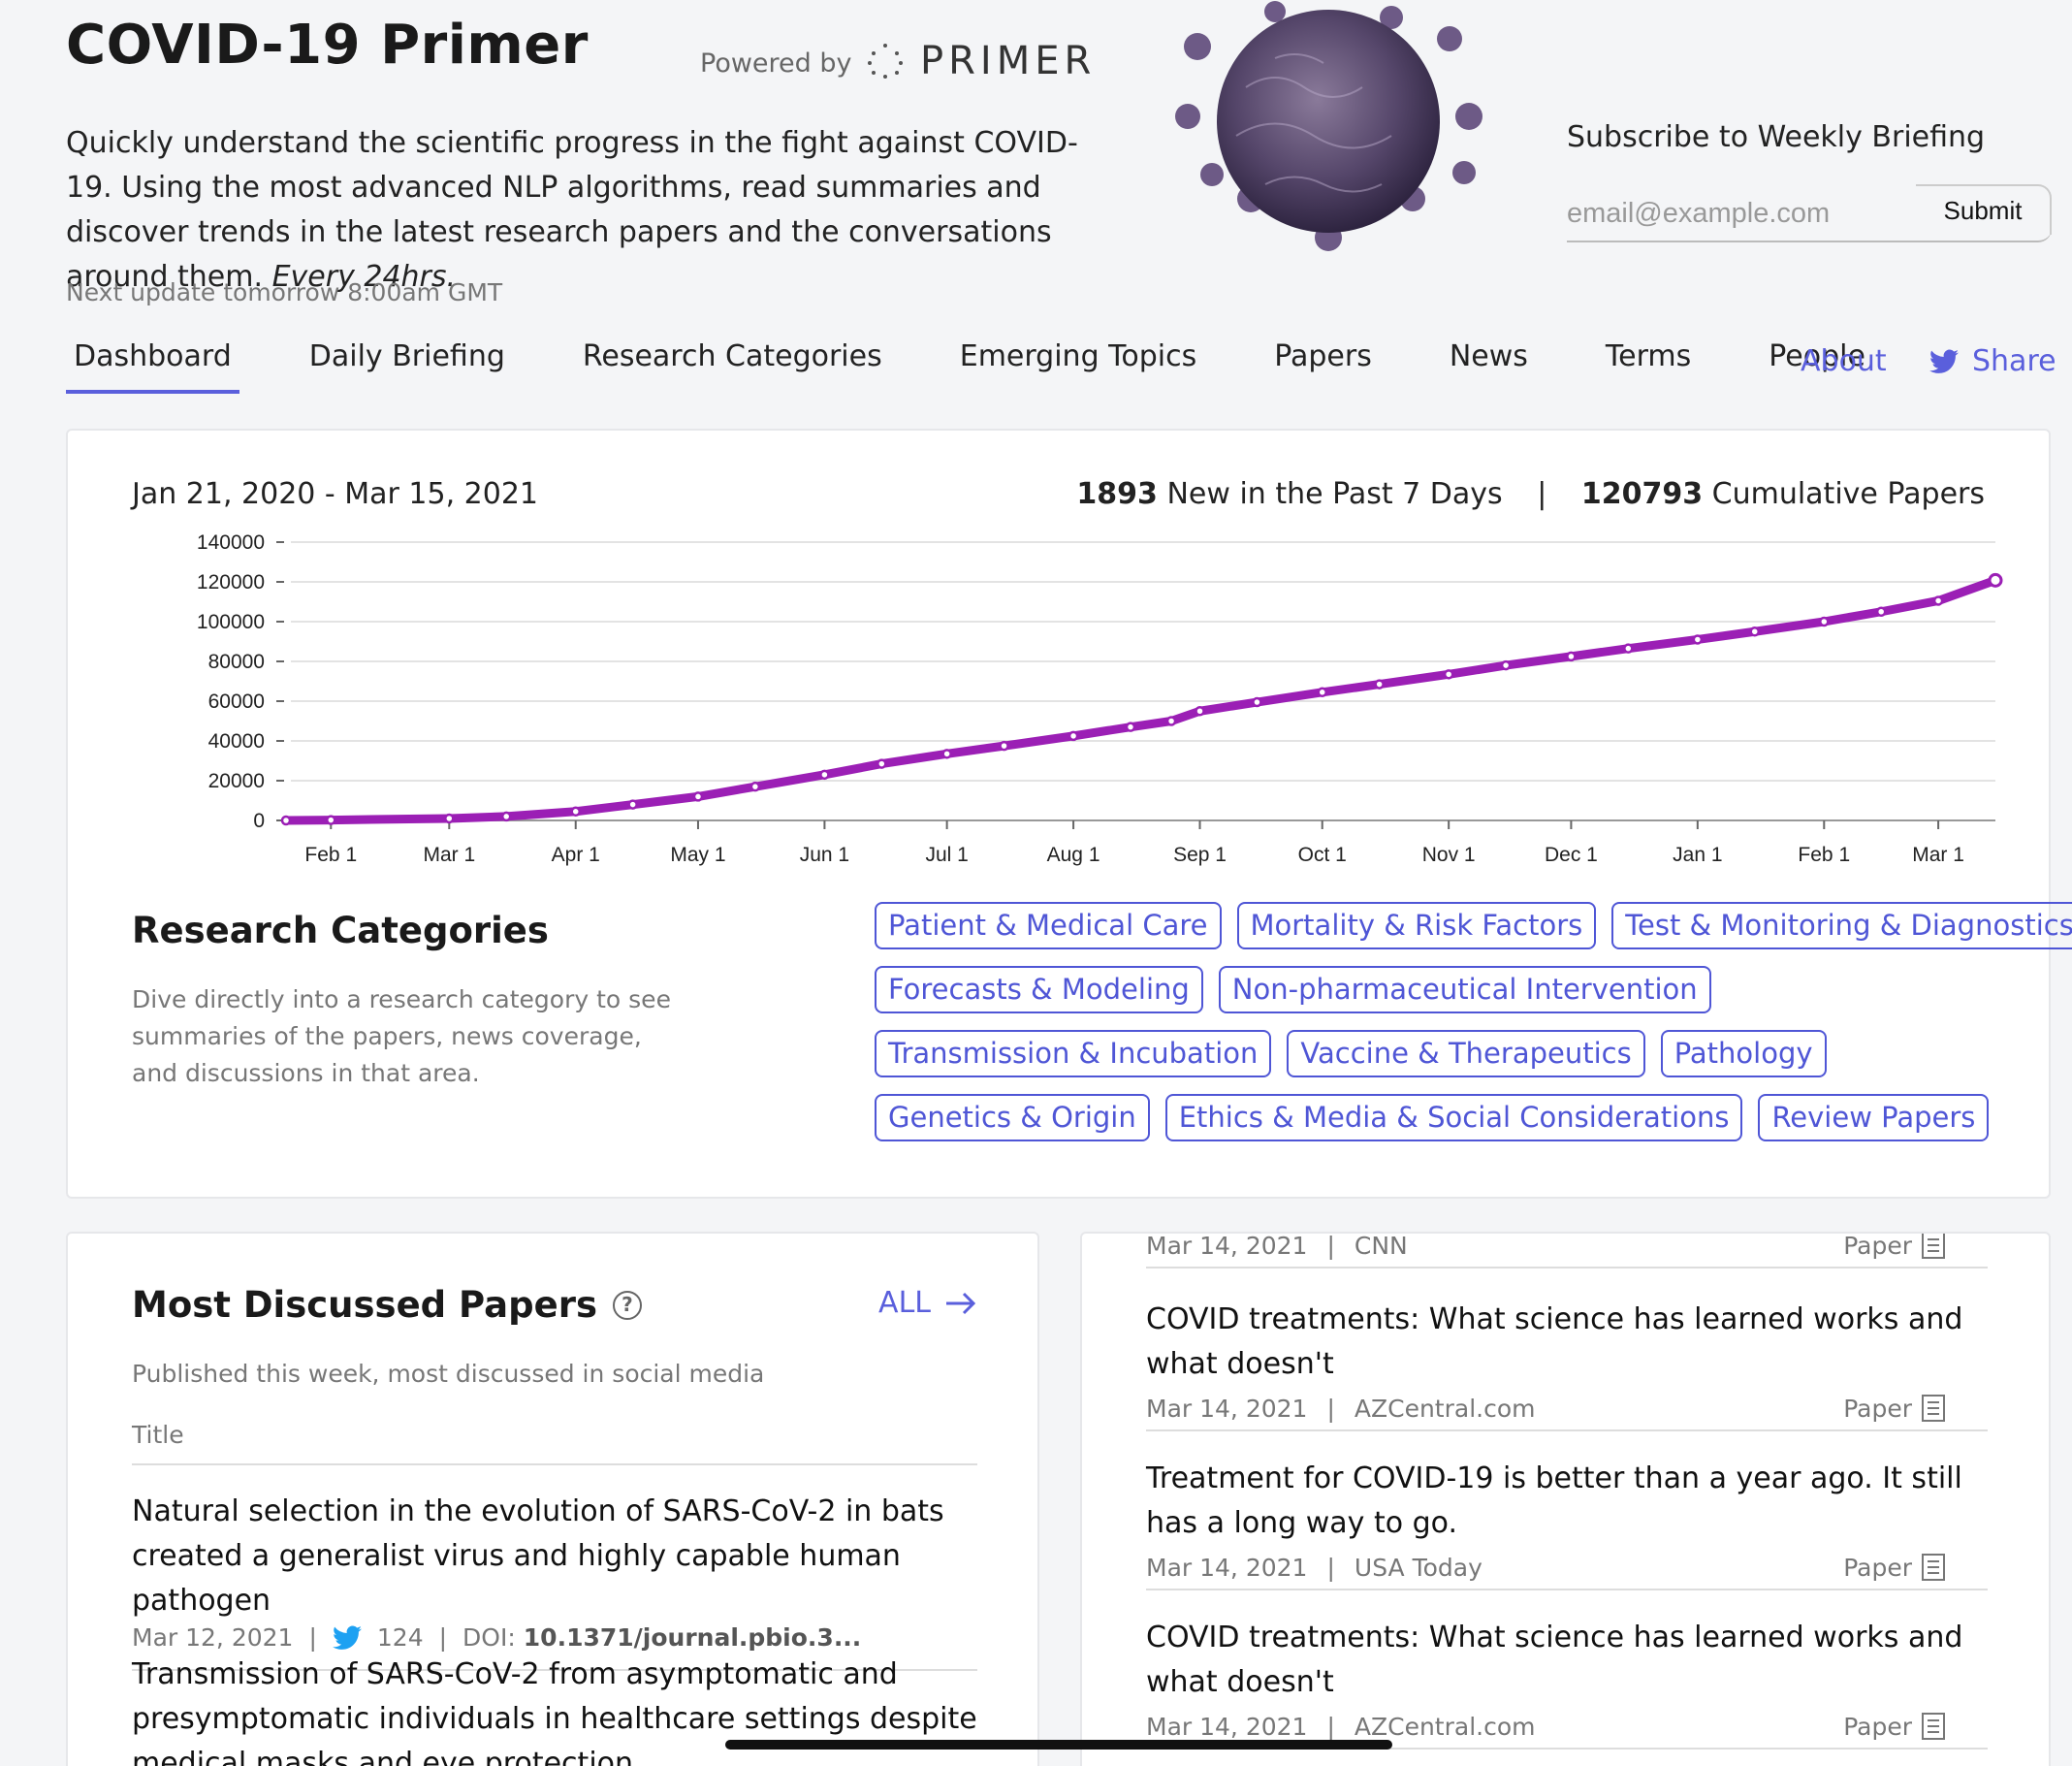 The height and width of the screenshot is (1766, 2072). I want to click on primer-logo: PRIMER, so click(982, 61).